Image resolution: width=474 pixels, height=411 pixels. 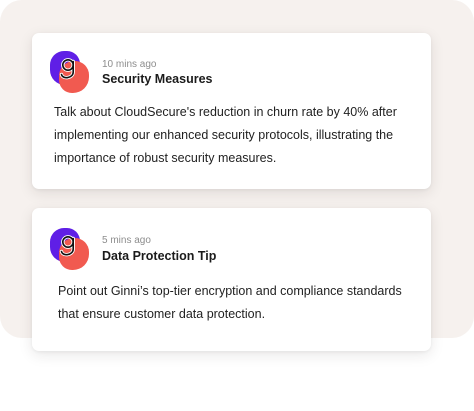 What do you see at coordinates (129, 64) in the screenshot?
I see `notification-timestamp: 10 mins ago` at bounding box center [129, 64].